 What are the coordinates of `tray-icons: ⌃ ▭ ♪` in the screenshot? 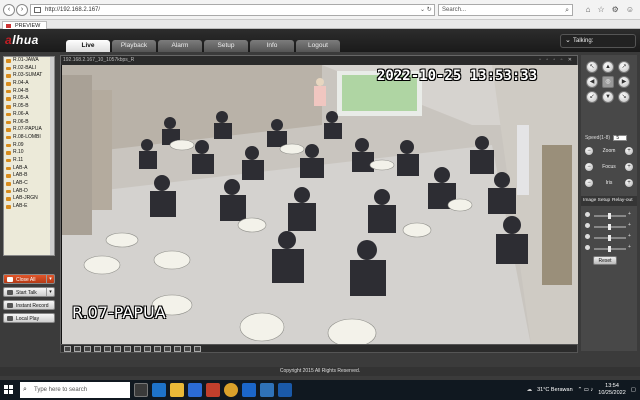 It's located at (586, 390).